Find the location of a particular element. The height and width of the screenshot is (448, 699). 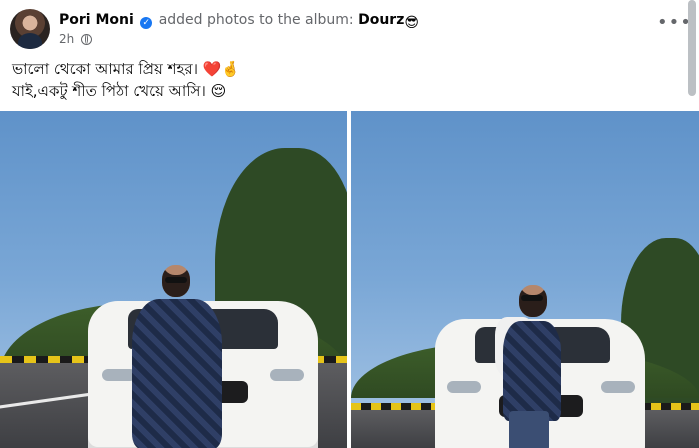

author-name: Pori Moni is located at coordinates (96, 20).